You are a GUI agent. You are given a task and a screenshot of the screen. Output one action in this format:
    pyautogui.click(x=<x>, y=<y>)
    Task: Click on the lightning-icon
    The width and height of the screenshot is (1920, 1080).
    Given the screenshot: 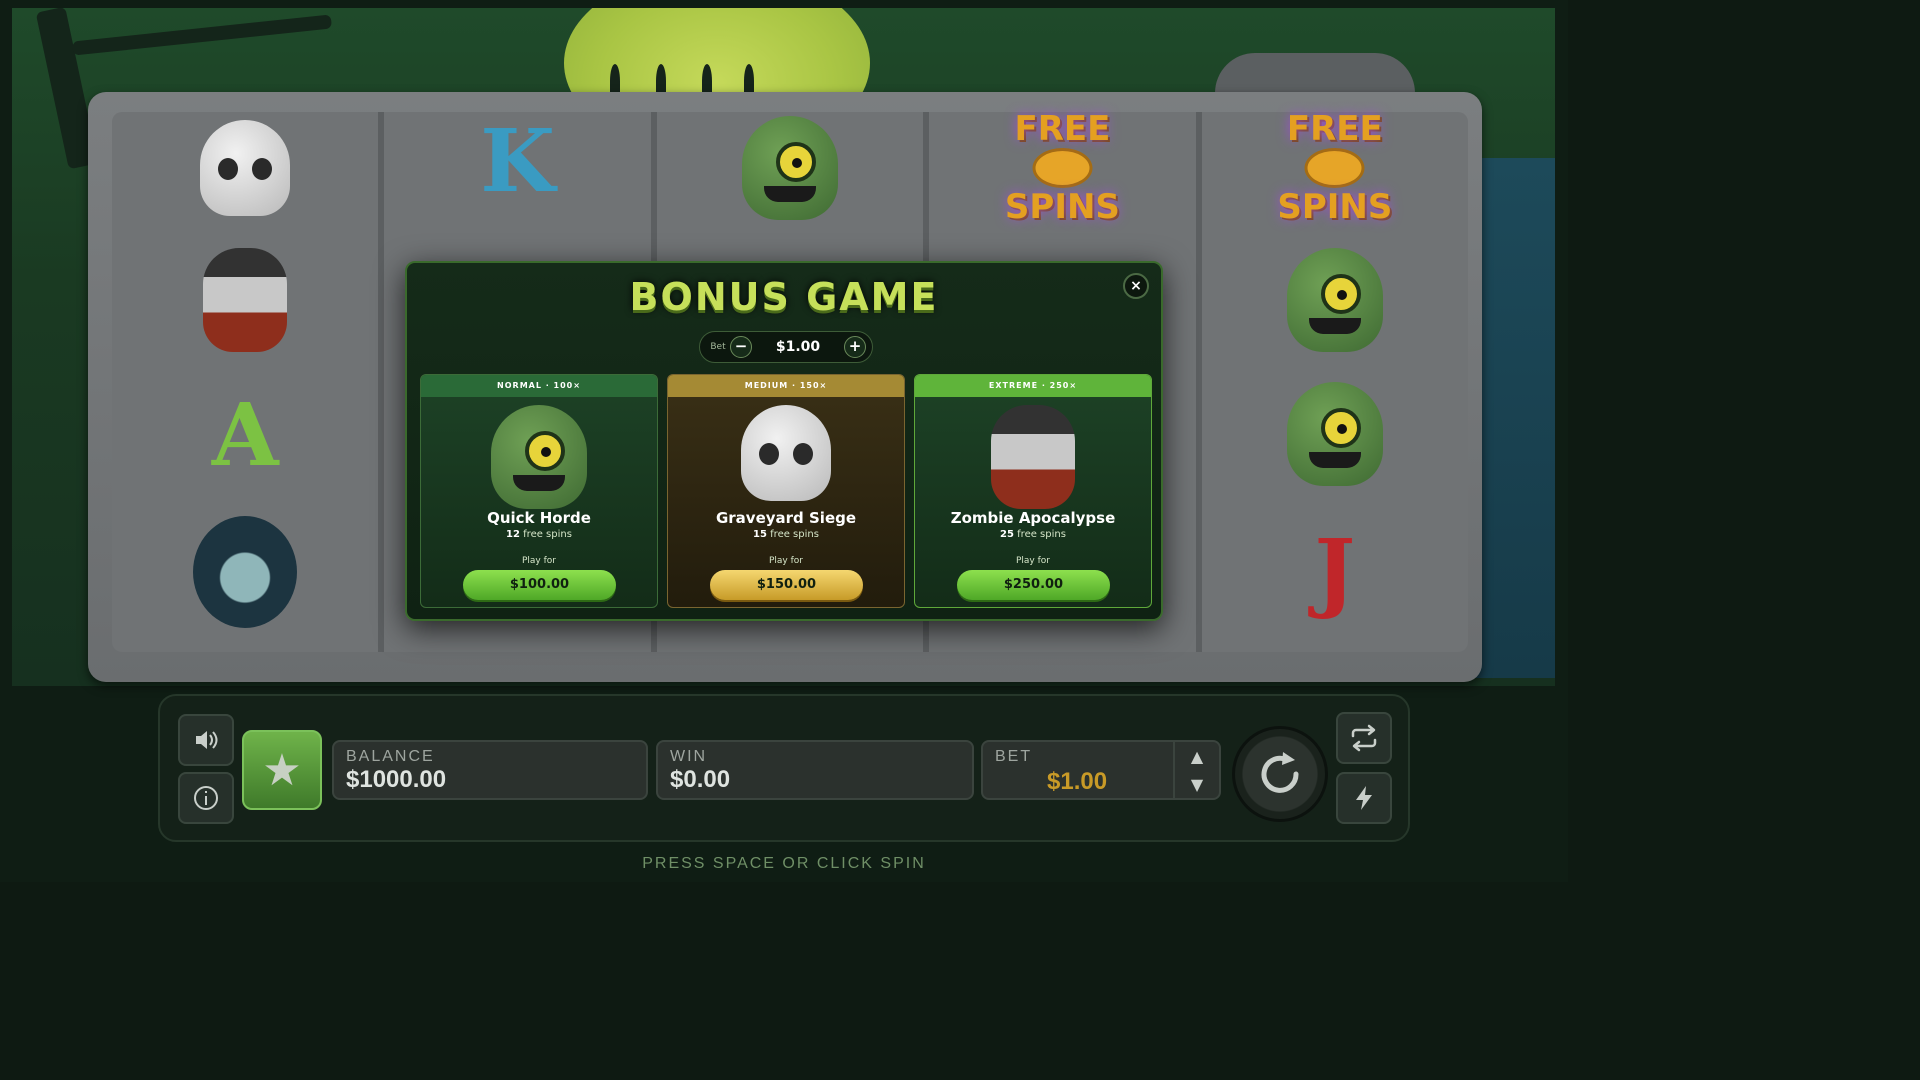 What is the action you would take?
    pyautogui.click(x=1364, y=798)
    